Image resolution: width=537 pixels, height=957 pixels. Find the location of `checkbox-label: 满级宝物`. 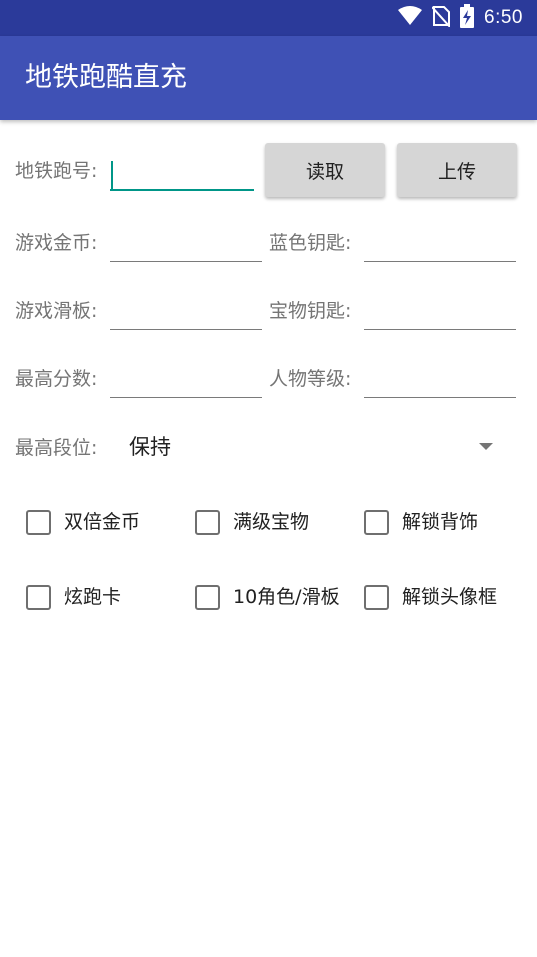

checkbox-label: 满级宝物 is located at coordinates (271, 522).